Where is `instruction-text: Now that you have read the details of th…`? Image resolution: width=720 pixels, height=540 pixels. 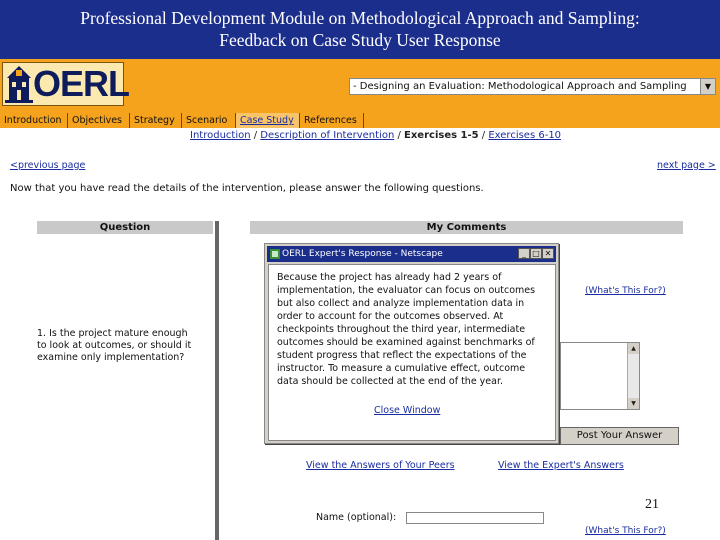
instruction-text: Now that you have read the details of th… is located at coordinates (247, 188).